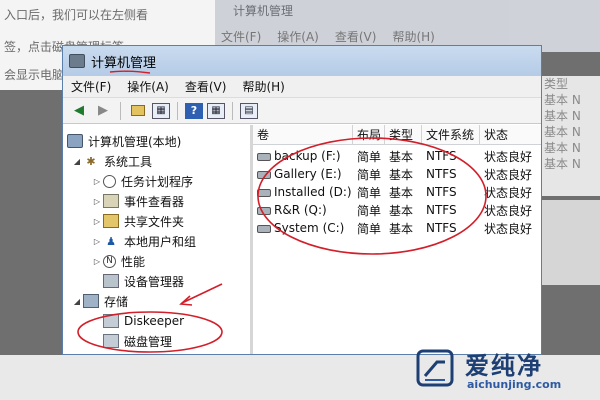 The width and height of the screenshot is (600, 400). What do you see at coordinates (249, 110) in the screenshot?
I see `export-icon: ▤` at bounding box center [249, 110].